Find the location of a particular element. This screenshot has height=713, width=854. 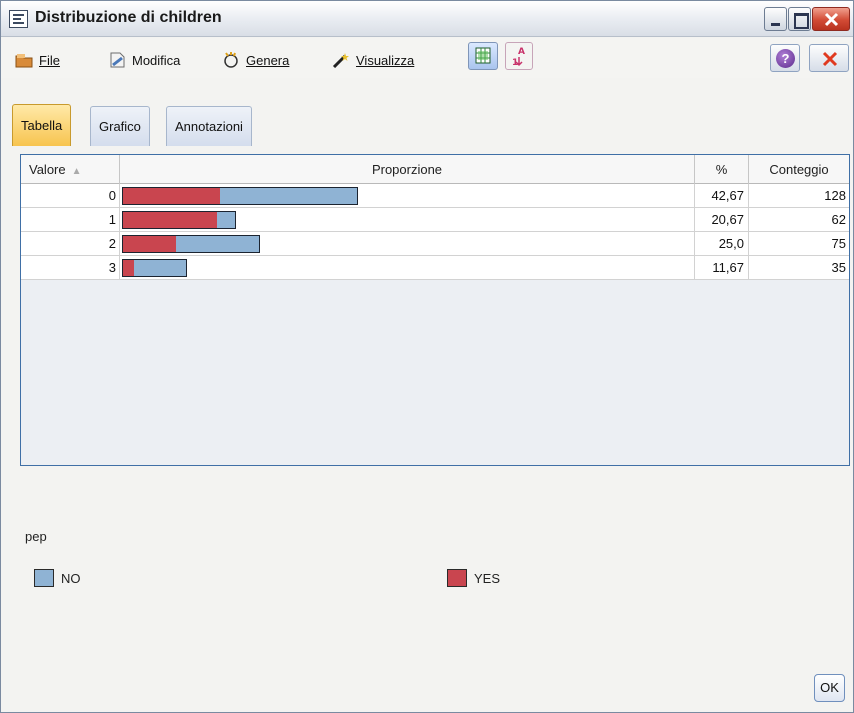

ok-button: OK is located at coordinates (829, 688).